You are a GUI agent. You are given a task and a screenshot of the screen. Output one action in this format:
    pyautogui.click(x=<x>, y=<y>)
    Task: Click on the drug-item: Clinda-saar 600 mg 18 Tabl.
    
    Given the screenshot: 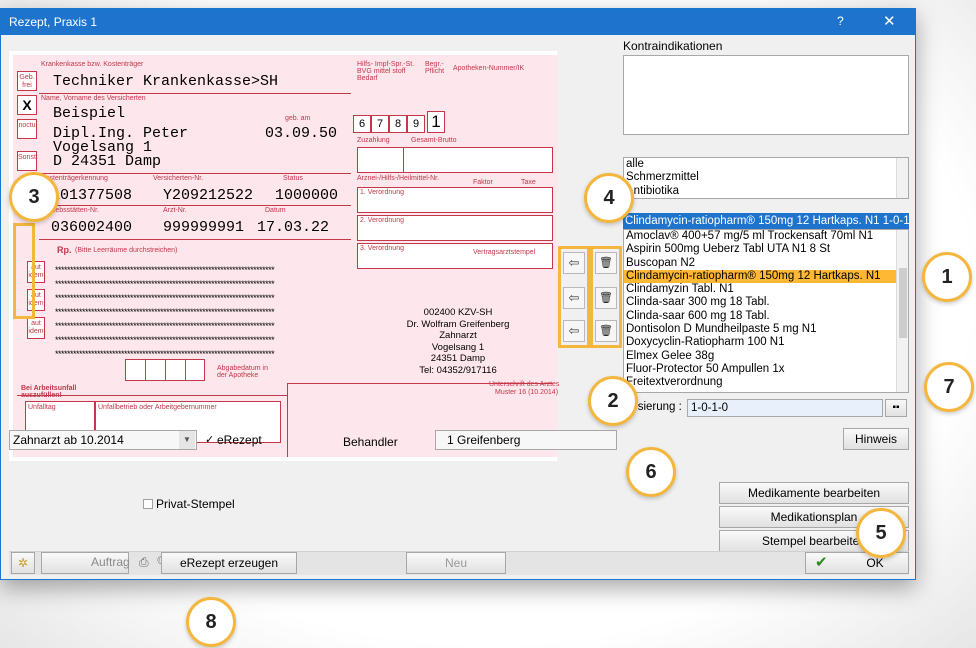 What is the action you would take?
    pyautogui.click(x=766, y=316)
    